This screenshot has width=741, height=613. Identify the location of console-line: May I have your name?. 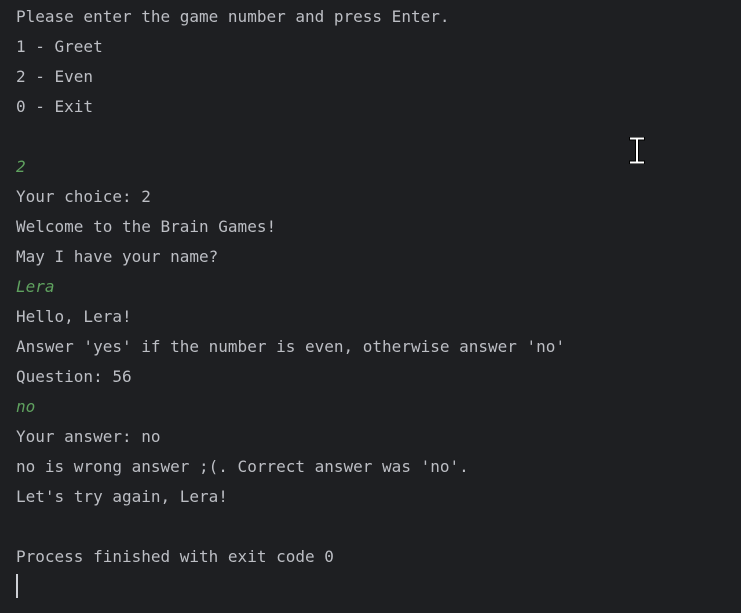
(117, 256).